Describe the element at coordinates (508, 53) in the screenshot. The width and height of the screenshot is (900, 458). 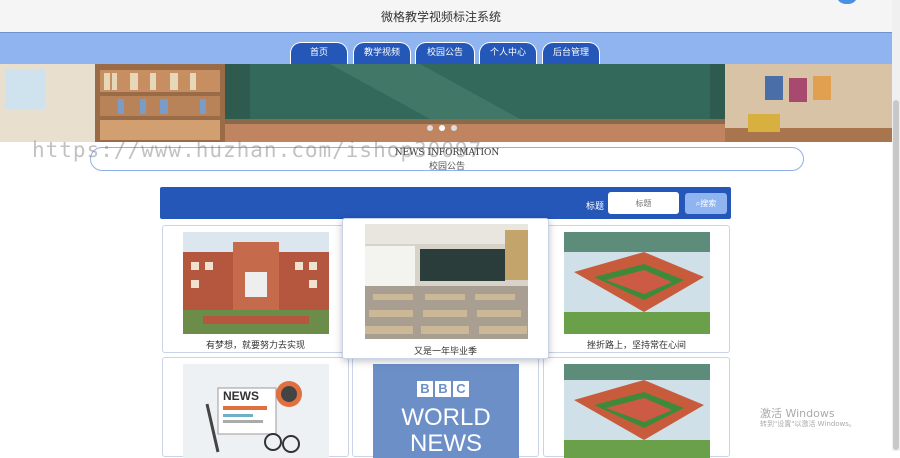
I see `nav-personal-center: 个人中心` at that location.